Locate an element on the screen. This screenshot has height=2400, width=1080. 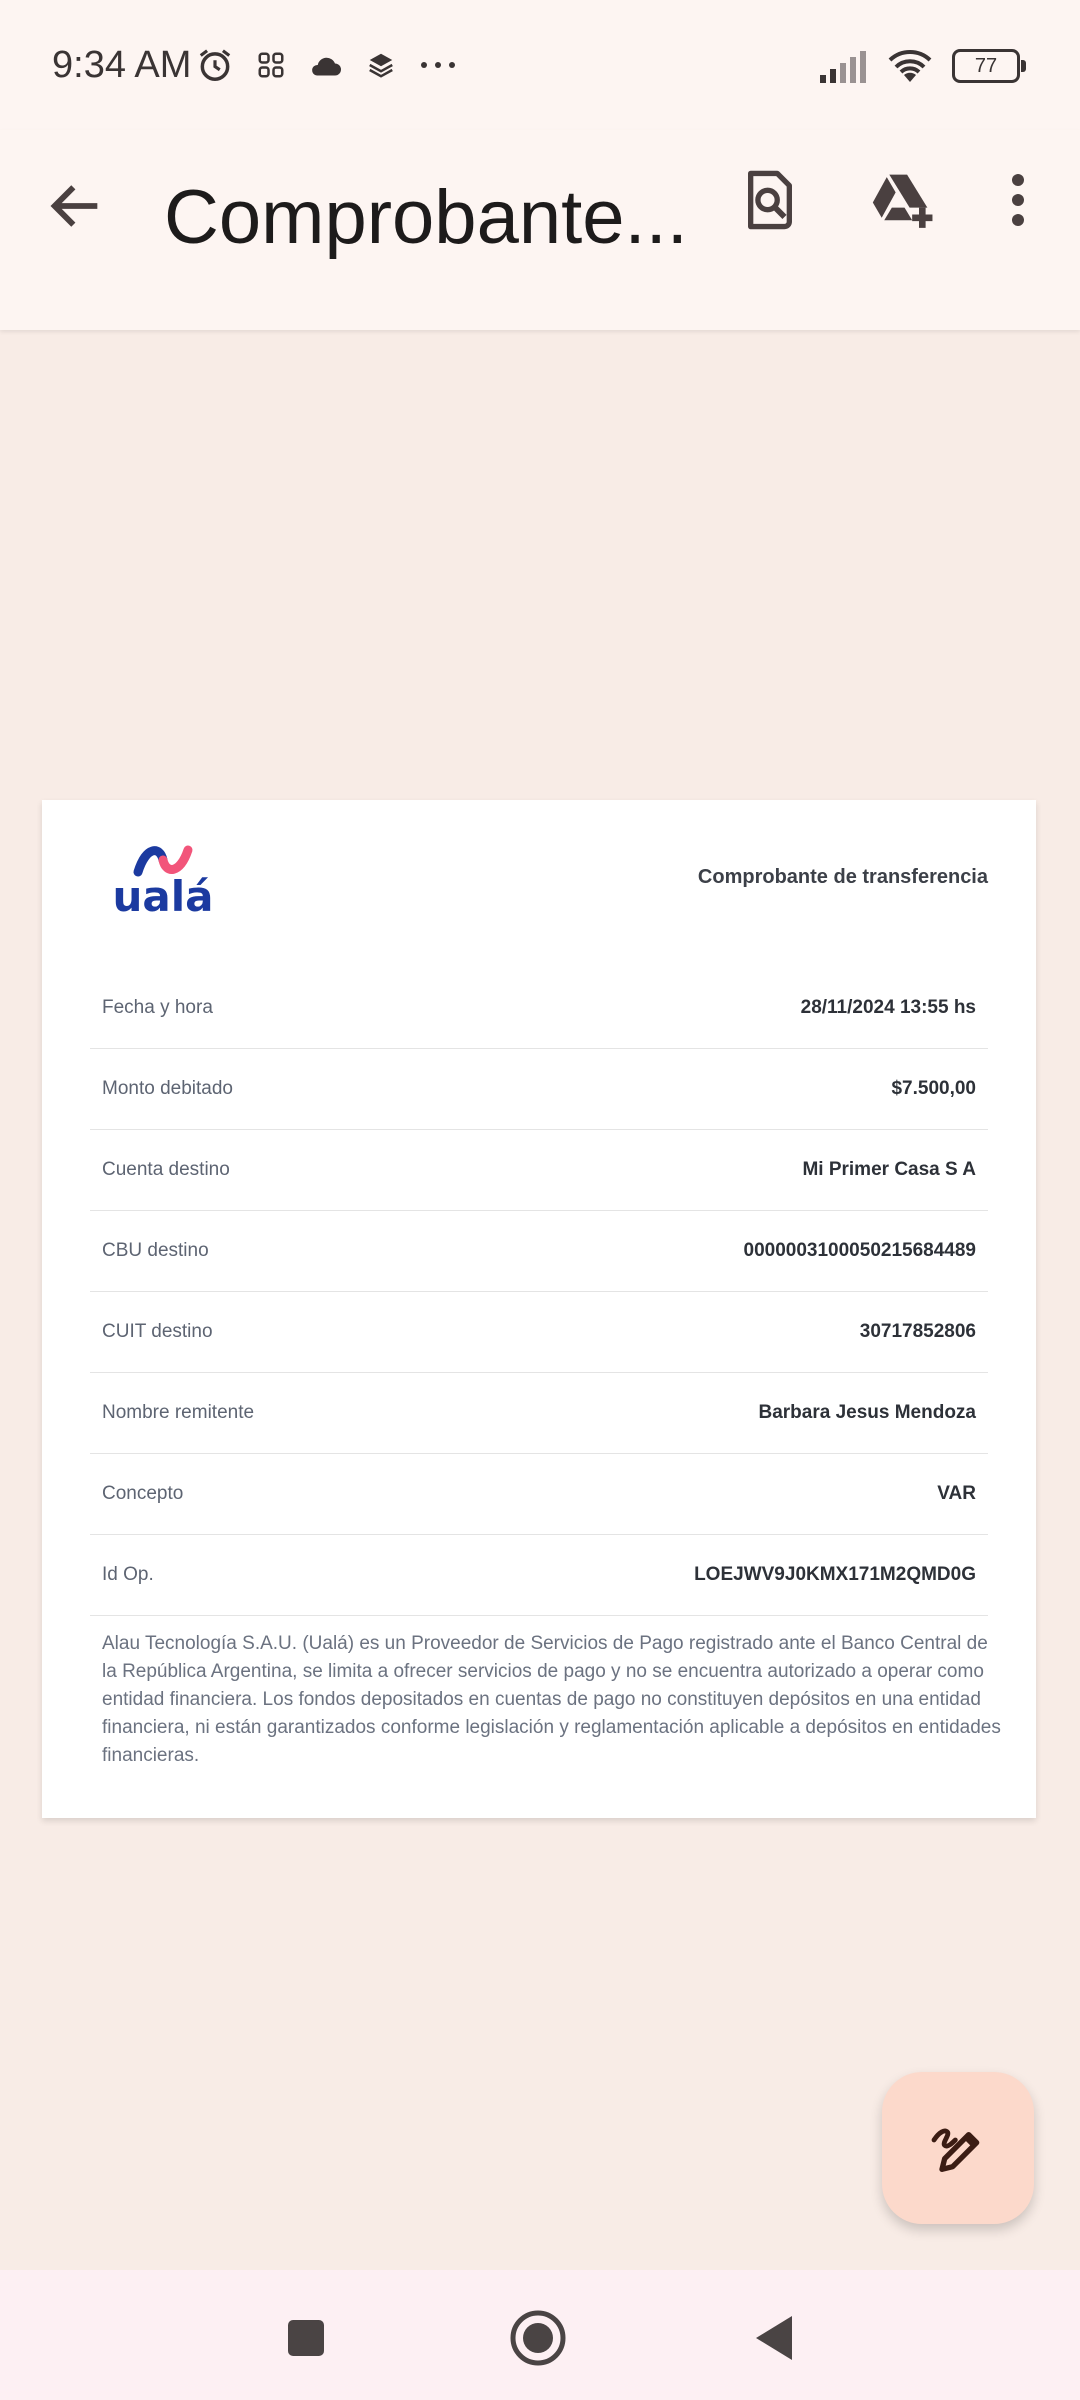
detail-value: 28/11/2024 13:55 hs is located at coordinates (888, 1007).